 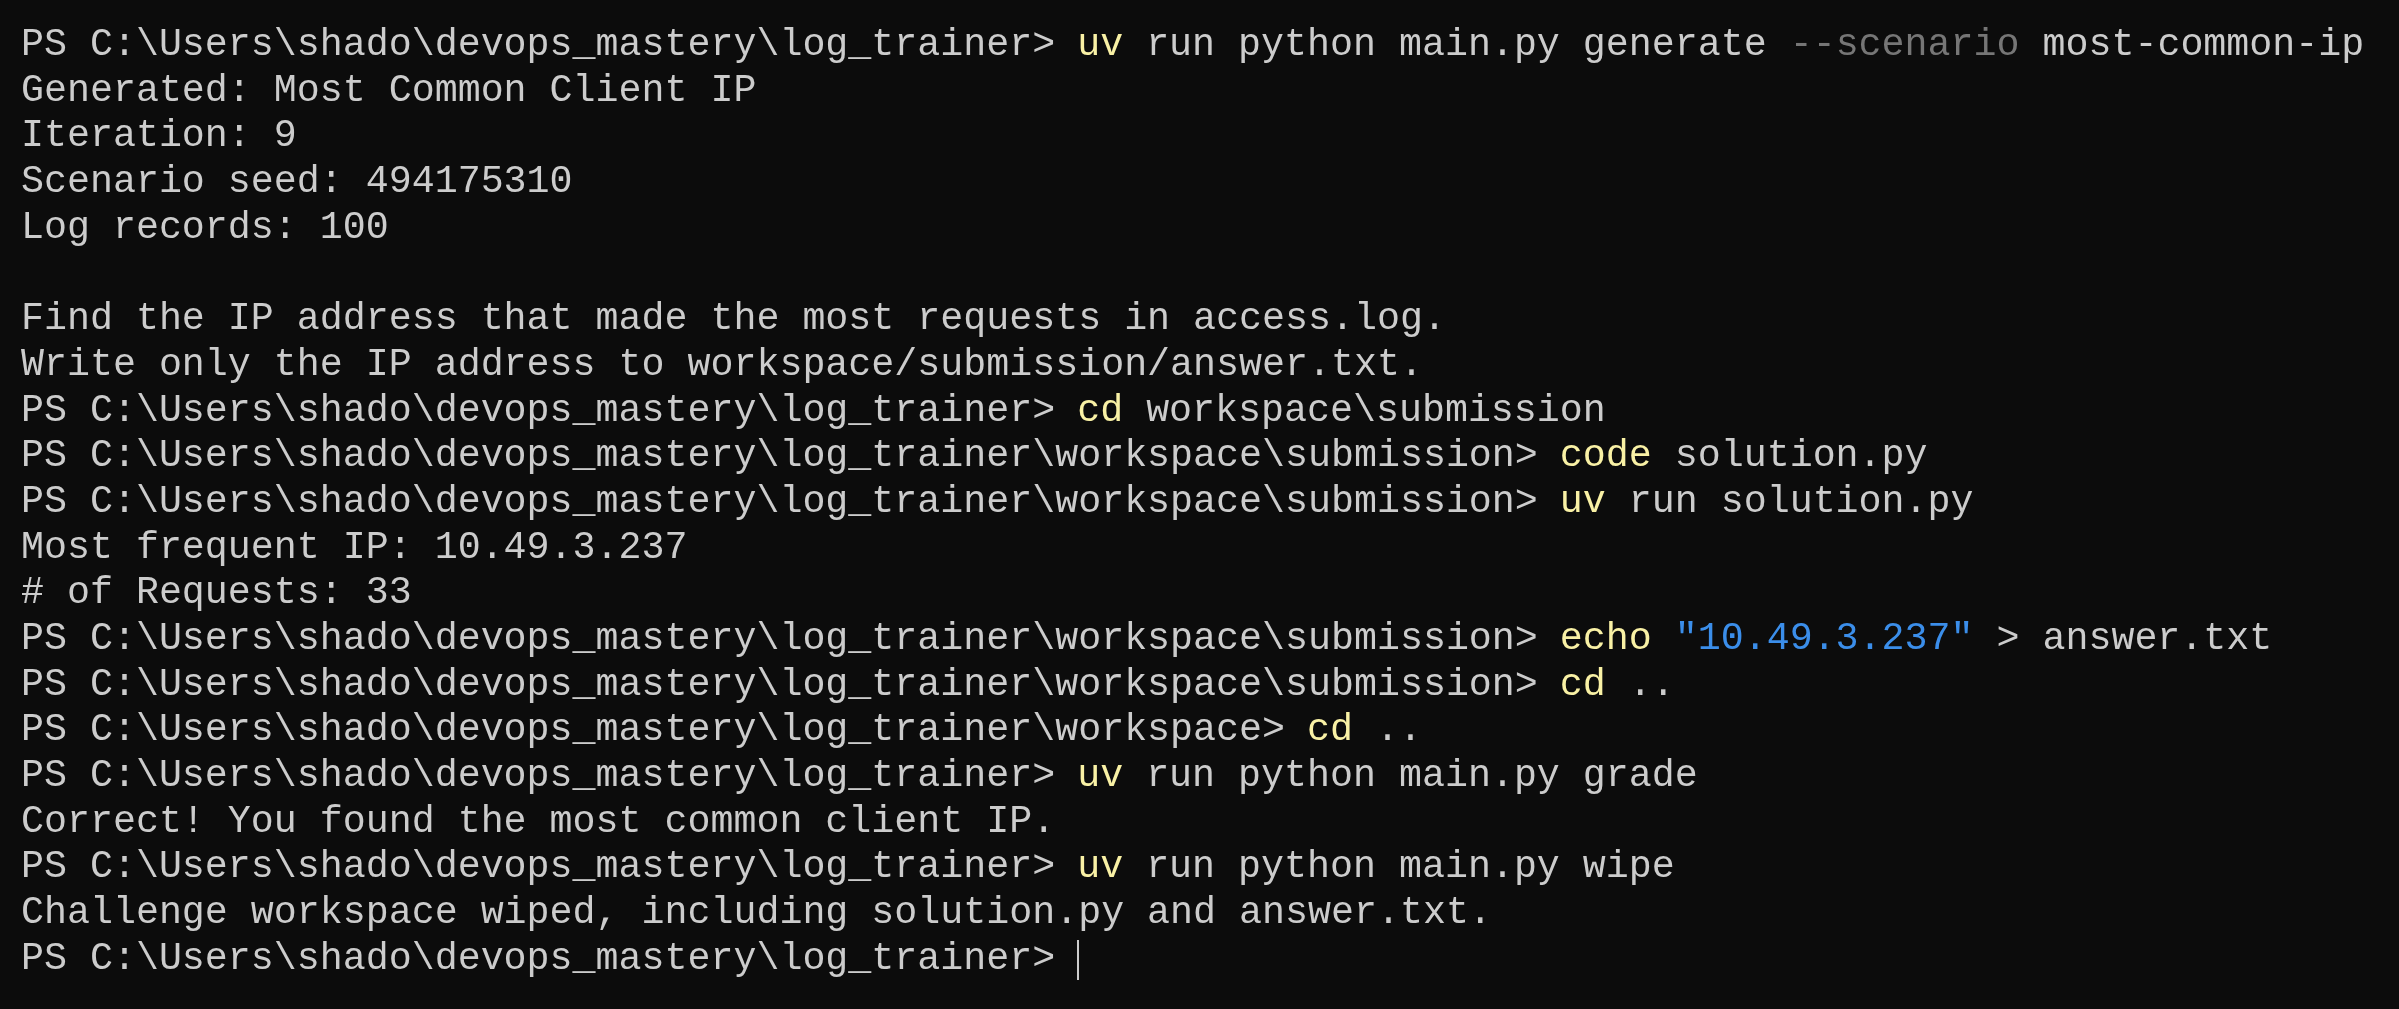 I want to click on output-text: Find the IP address that made the most requests in access.log., so click(x=733, y=320).